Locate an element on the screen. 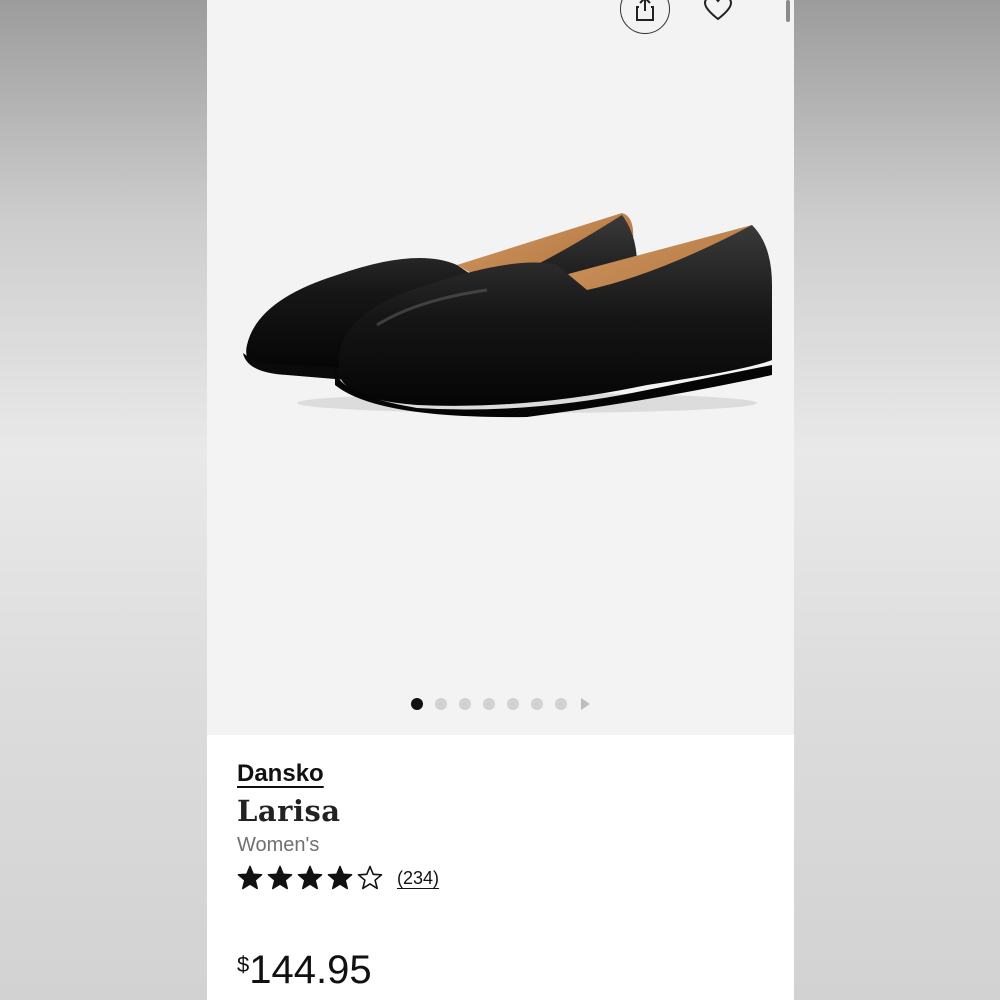  brand-link: Dansko is located at coordinates (280, 774).